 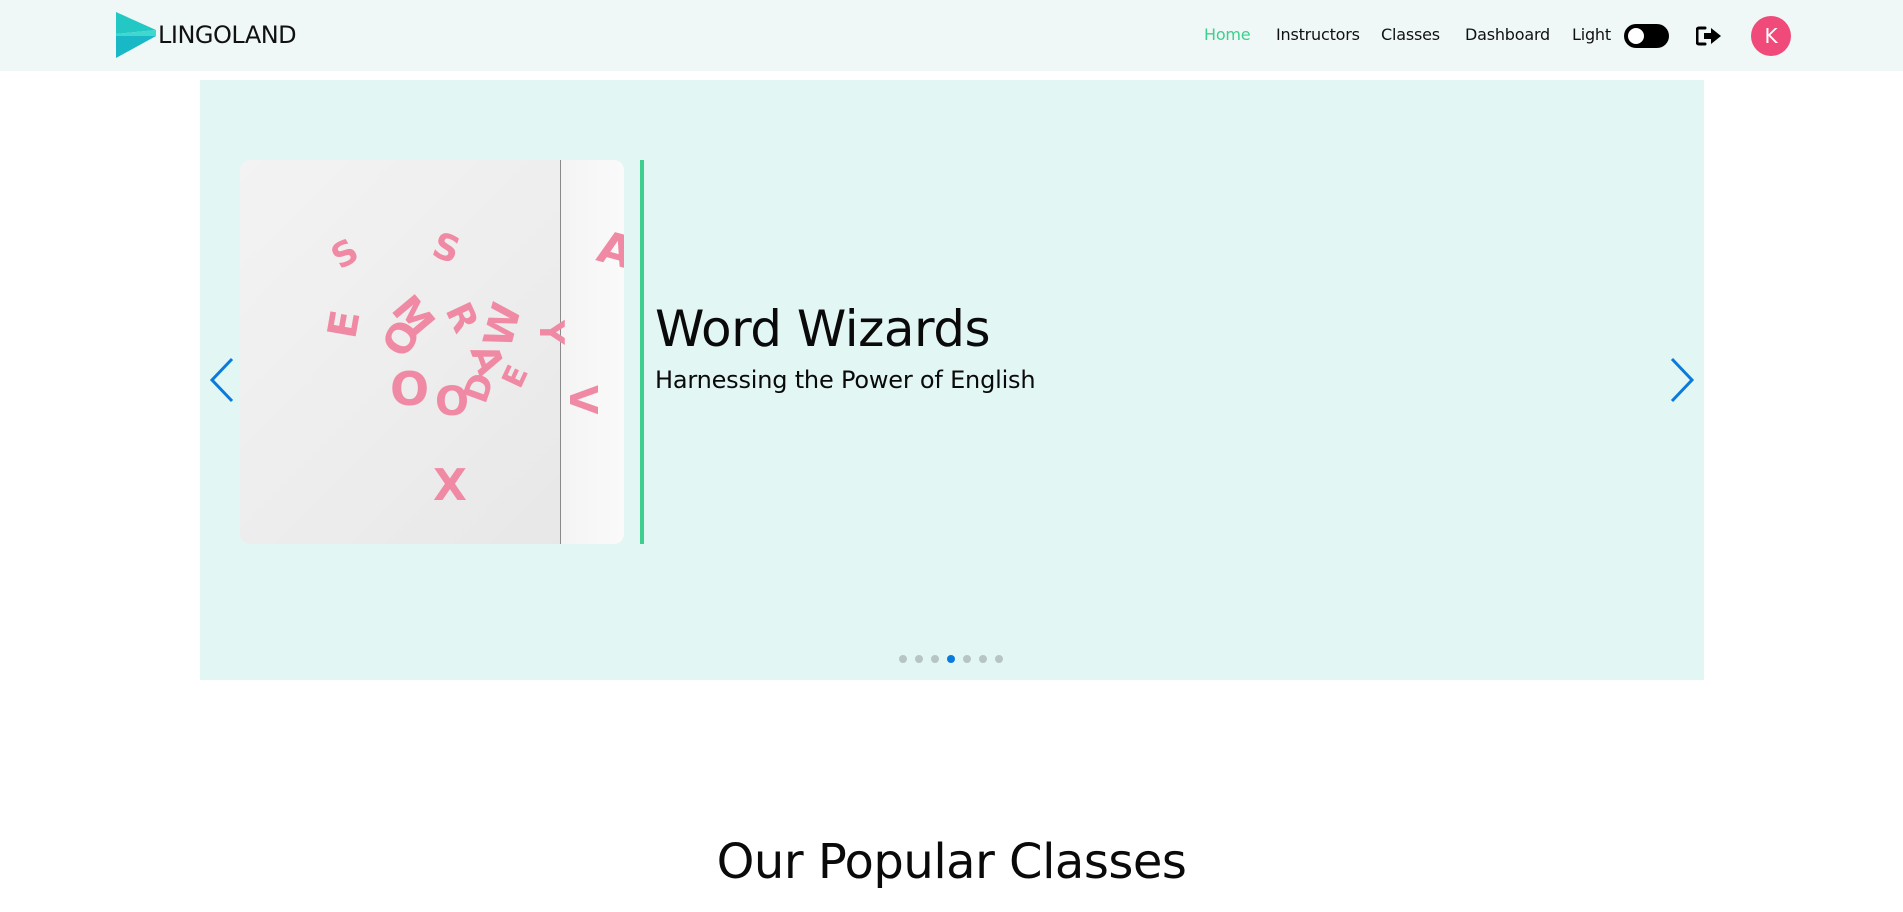 I want to click on chevron-left-icon, so click(x=223, y=380).